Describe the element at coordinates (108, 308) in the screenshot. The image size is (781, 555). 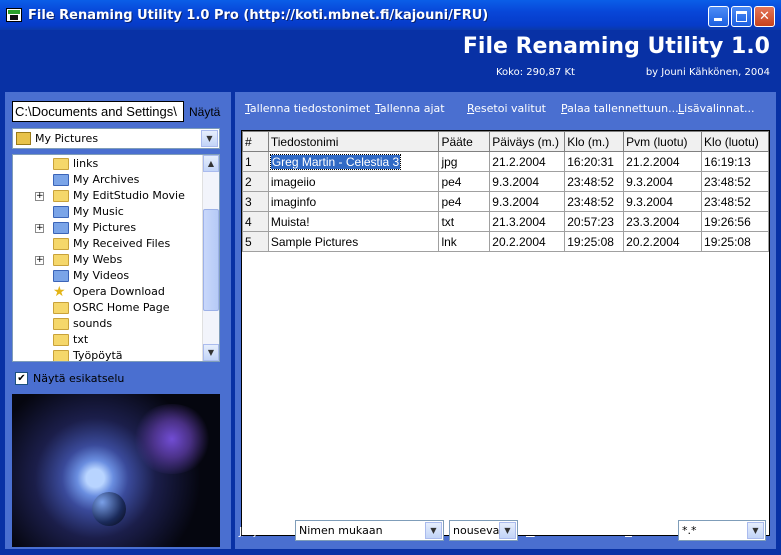
I see `tree-item: OSRC Home Page` at that location.